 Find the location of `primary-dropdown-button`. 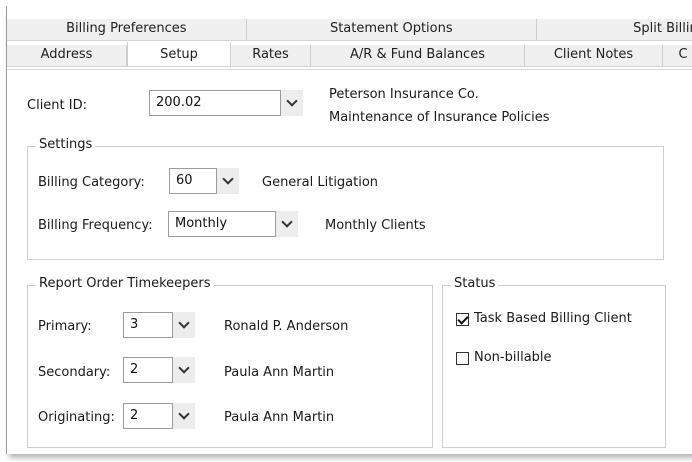

primary-dropdown-button is located at coordinates (184, 325).